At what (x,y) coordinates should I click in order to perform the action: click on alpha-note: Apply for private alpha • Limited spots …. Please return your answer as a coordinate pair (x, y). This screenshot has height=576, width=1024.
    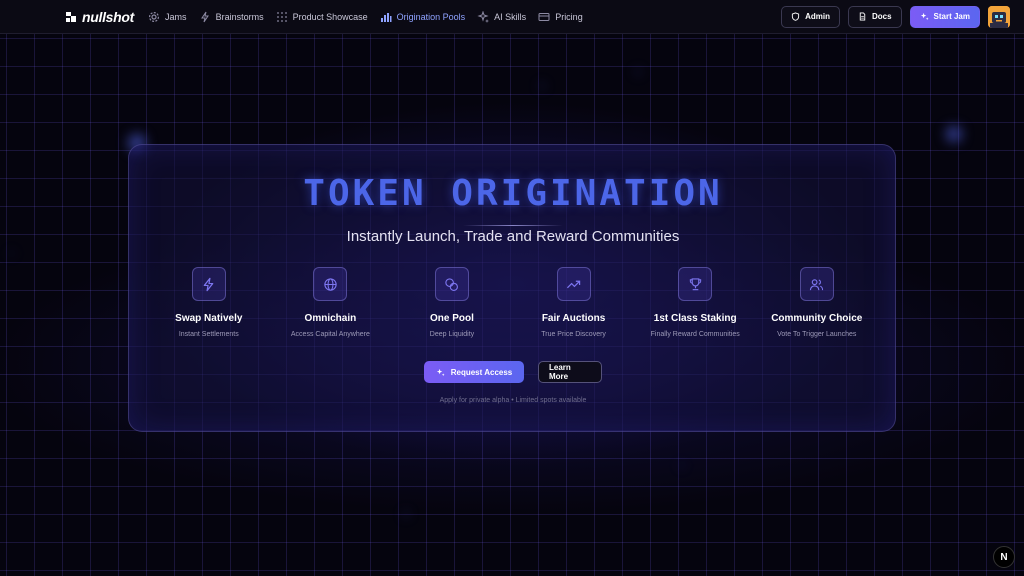
    Looking at the image, I should click on (513, 400).